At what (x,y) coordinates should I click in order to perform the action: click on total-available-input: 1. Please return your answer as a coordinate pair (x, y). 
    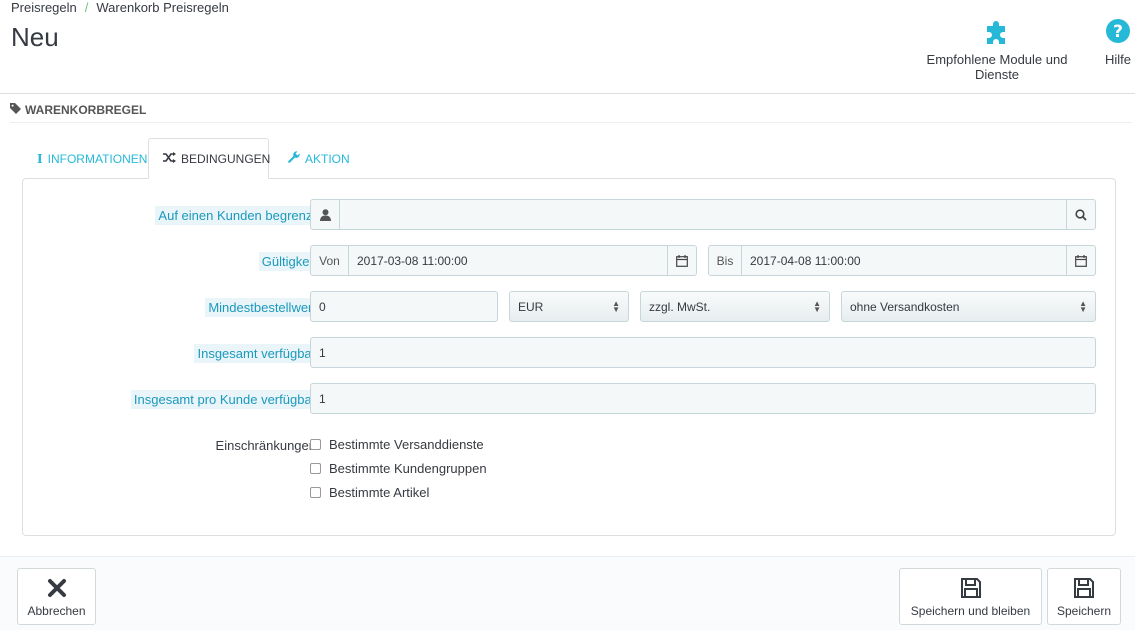
    Looking at the image, I should click on (703, 352).